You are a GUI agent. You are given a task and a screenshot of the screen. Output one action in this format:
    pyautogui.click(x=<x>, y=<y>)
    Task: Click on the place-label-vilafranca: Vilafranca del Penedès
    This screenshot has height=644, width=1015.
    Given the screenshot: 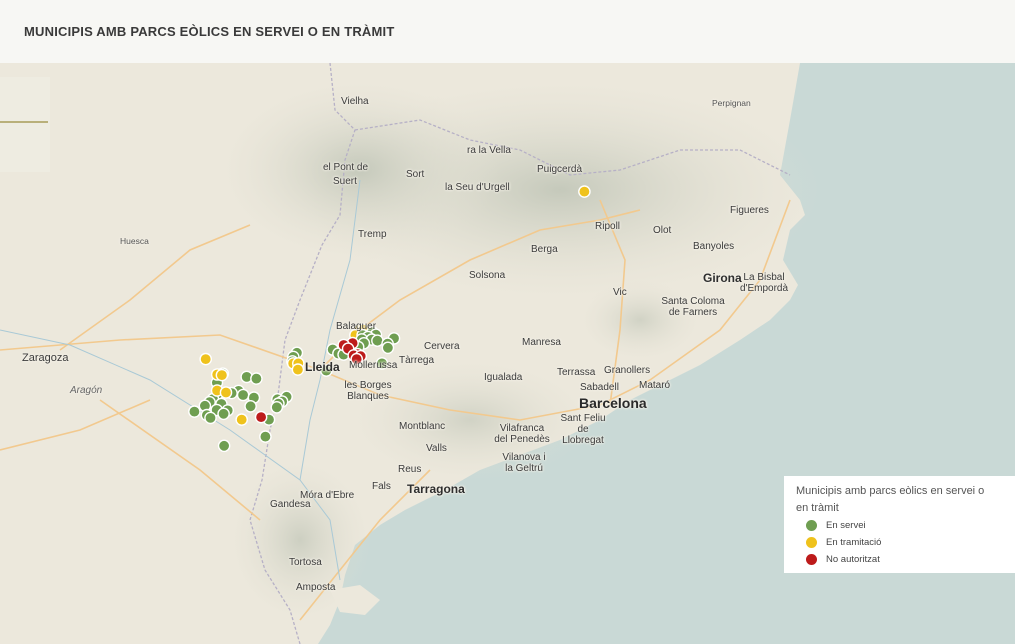 What is the action you would take?
    pyautogui.click(x=522, y=434)
    